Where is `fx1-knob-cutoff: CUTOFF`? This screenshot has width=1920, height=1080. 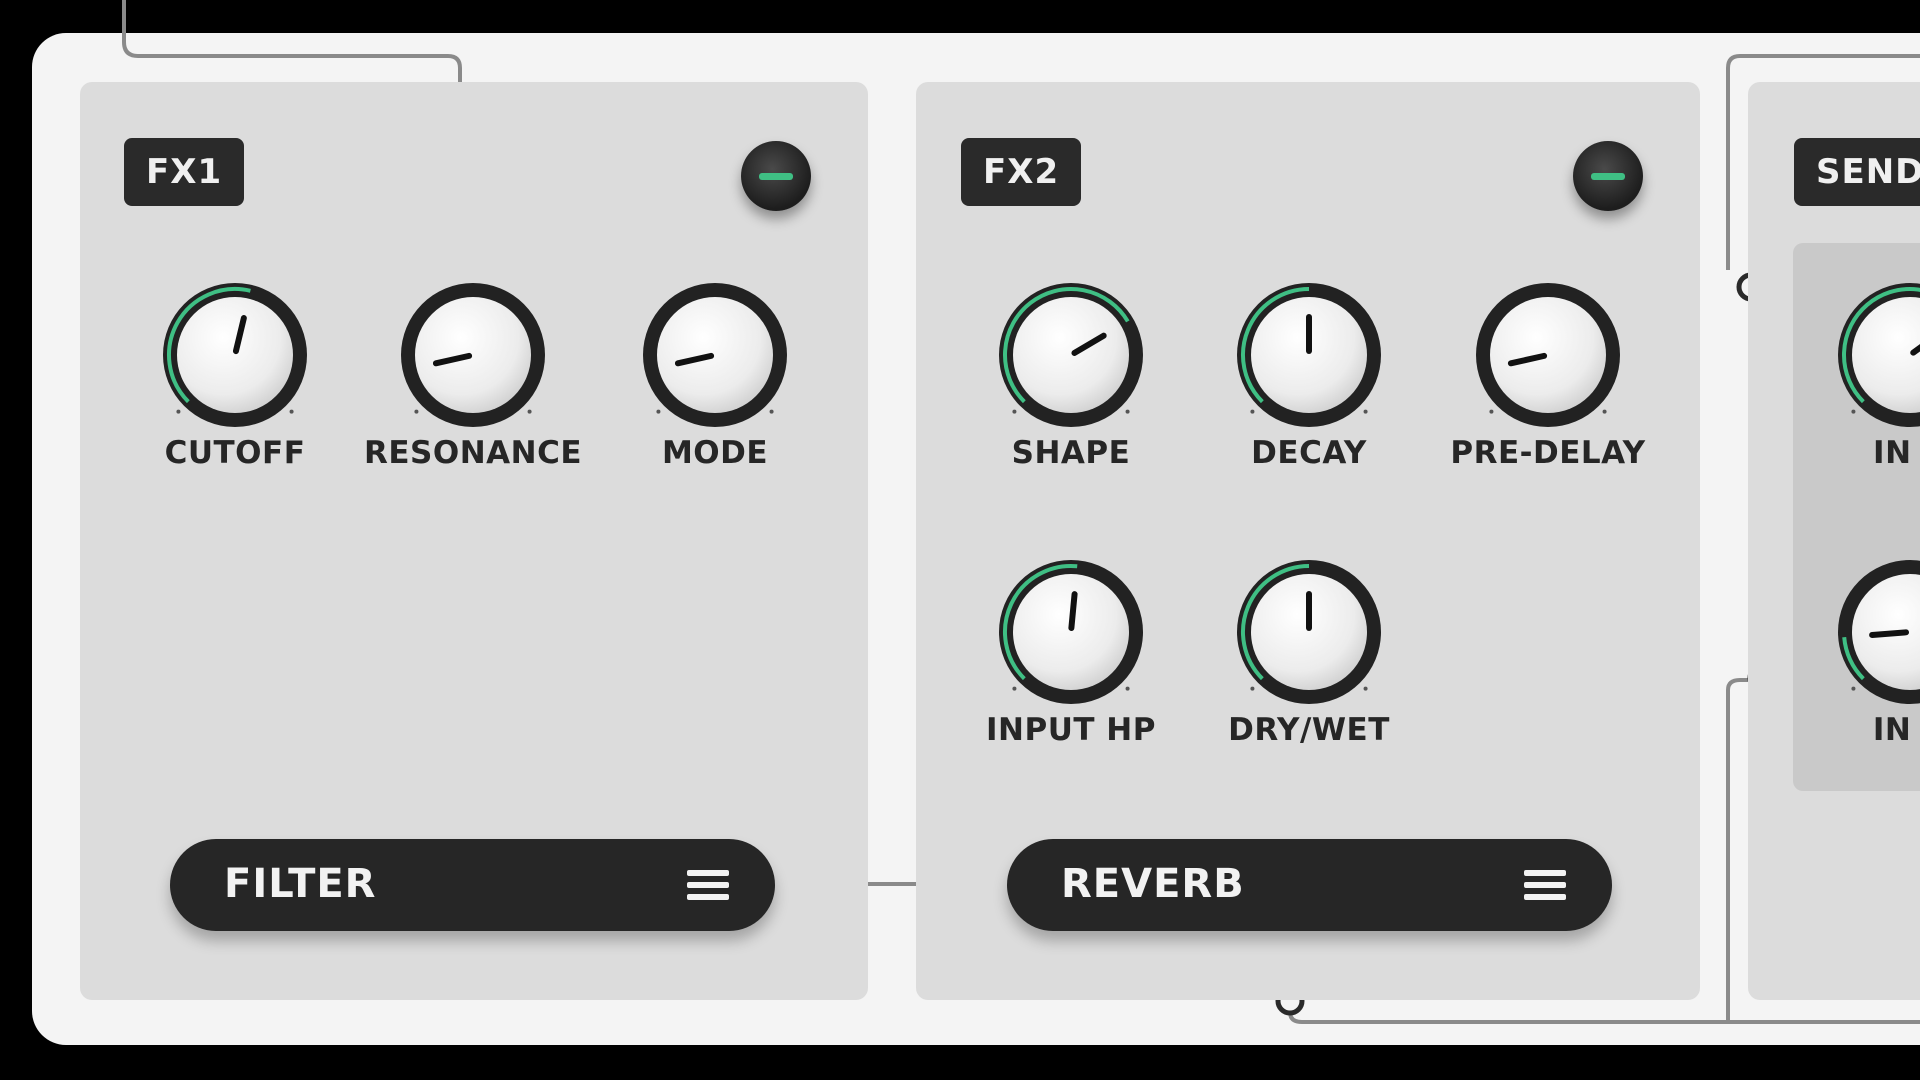 fx1-knob-cutoff: CUTOFF is located at coordinates (235, 370).